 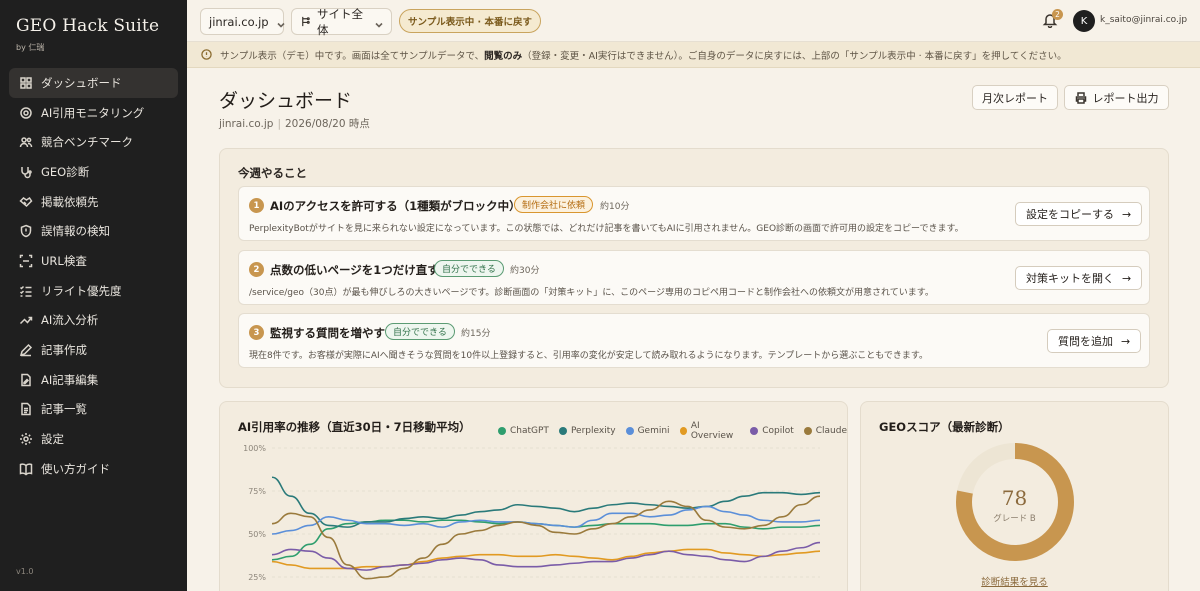 What do you see at coordinates (1070, 278) in the screenshot?
I see `task-action-label: 対策キットを開く` at bounding box center [1070, 278].